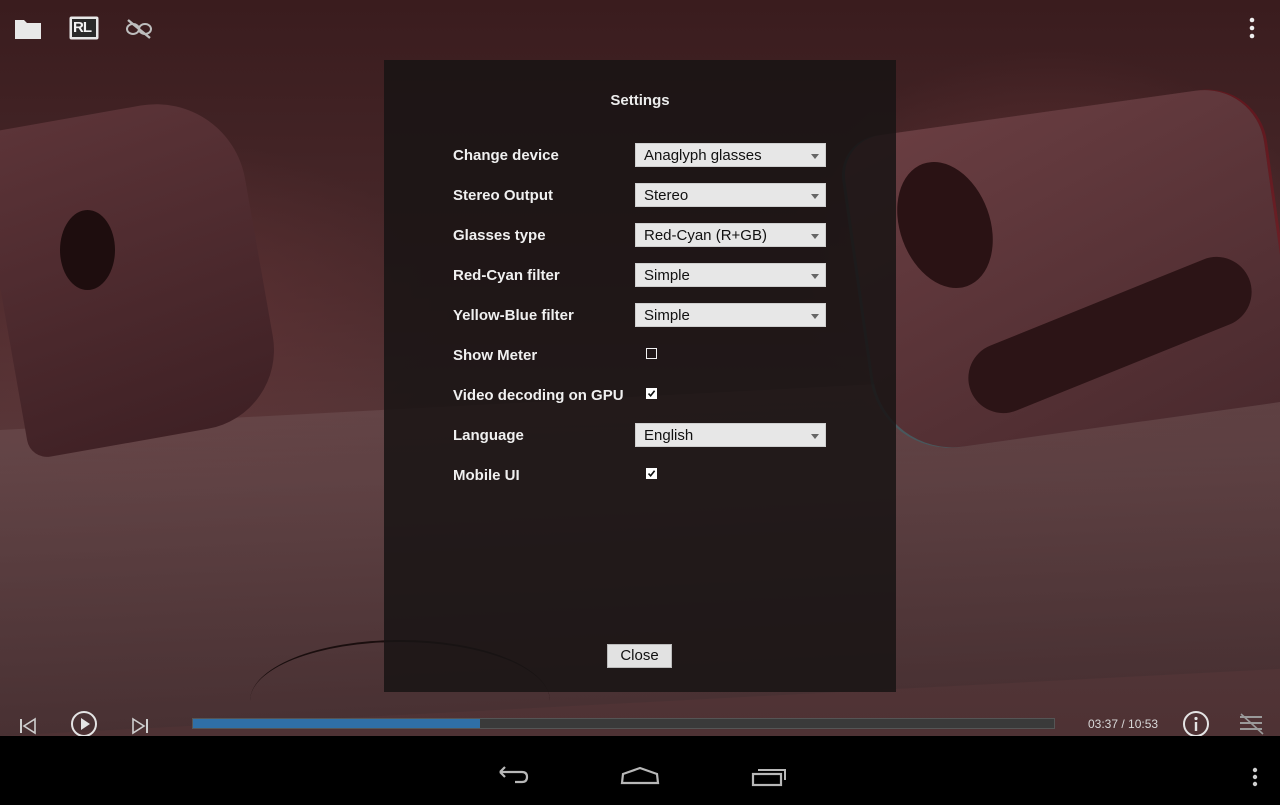 The height and width of the screenshot is (805, 1280). I want to click on setting-row-yellow-blue-filter: Yellow-Blue filter Simple, so click(643, 316).